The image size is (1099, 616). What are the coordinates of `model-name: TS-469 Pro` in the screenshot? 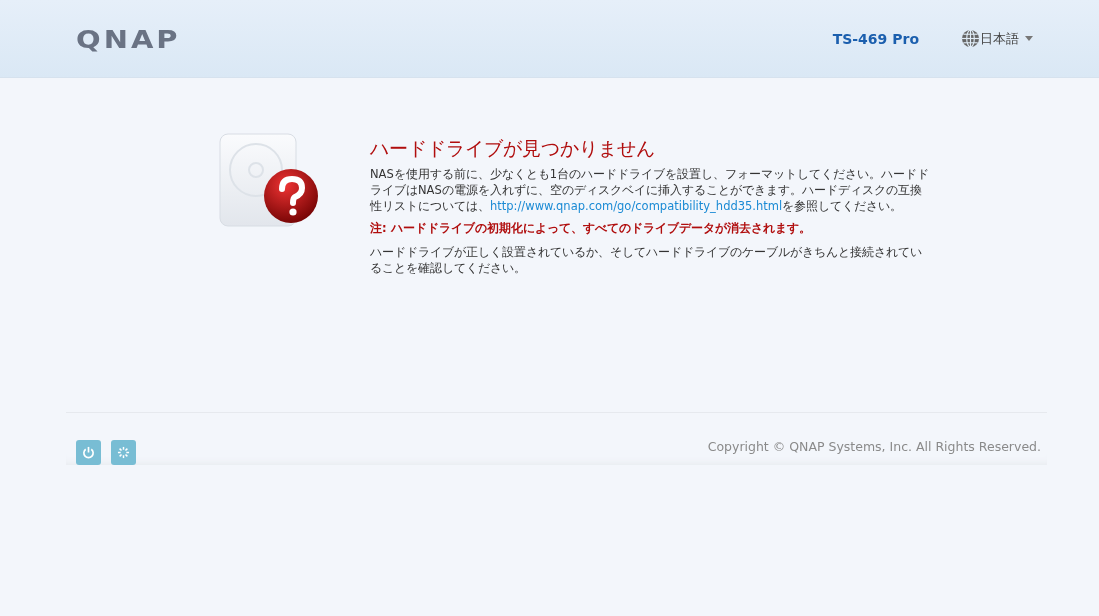 It's located at (875, 38).